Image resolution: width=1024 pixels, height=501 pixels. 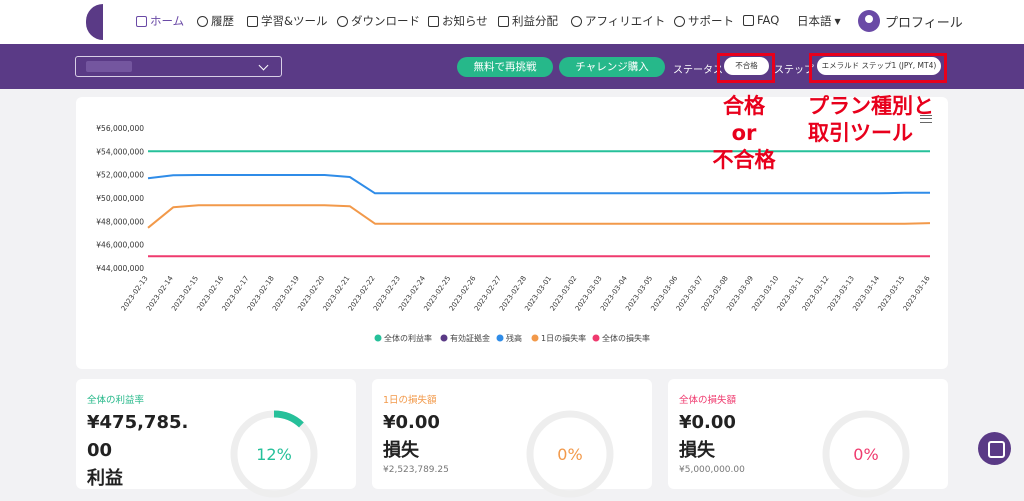 What do you see at coordinates (704, 21) in the screenshot?
I see `nav-support: サポート` at bounding box center [704, 21].